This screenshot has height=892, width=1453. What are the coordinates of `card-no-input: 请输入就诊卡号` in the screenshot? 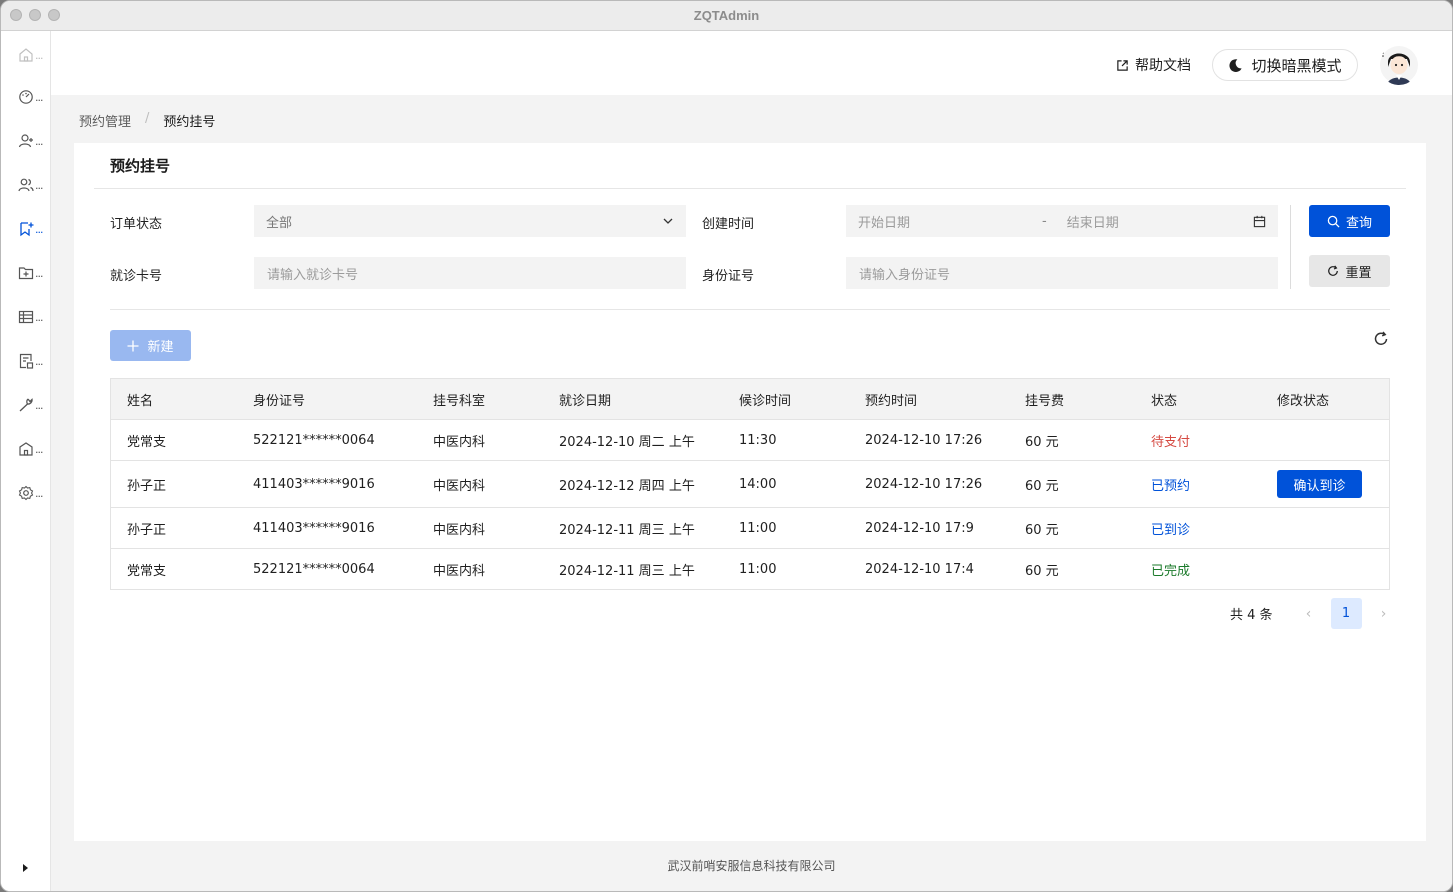 It's located at (470, 273).